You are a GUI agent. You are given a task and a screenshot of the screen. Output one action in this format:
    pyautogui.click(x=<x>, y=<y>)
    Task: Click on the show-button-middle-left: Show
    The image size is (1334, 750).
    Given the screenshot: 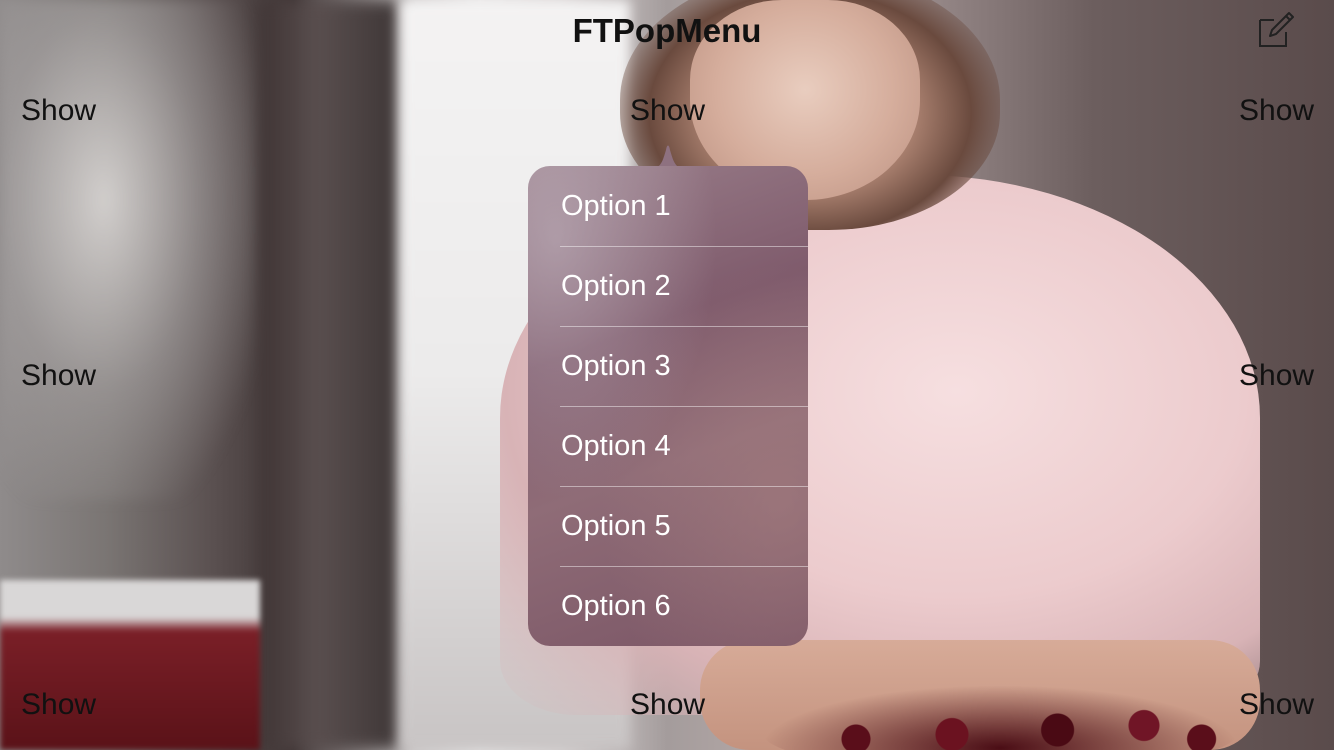 What is the action you would take?
    pyautogui.click(x=58, y=376)
    